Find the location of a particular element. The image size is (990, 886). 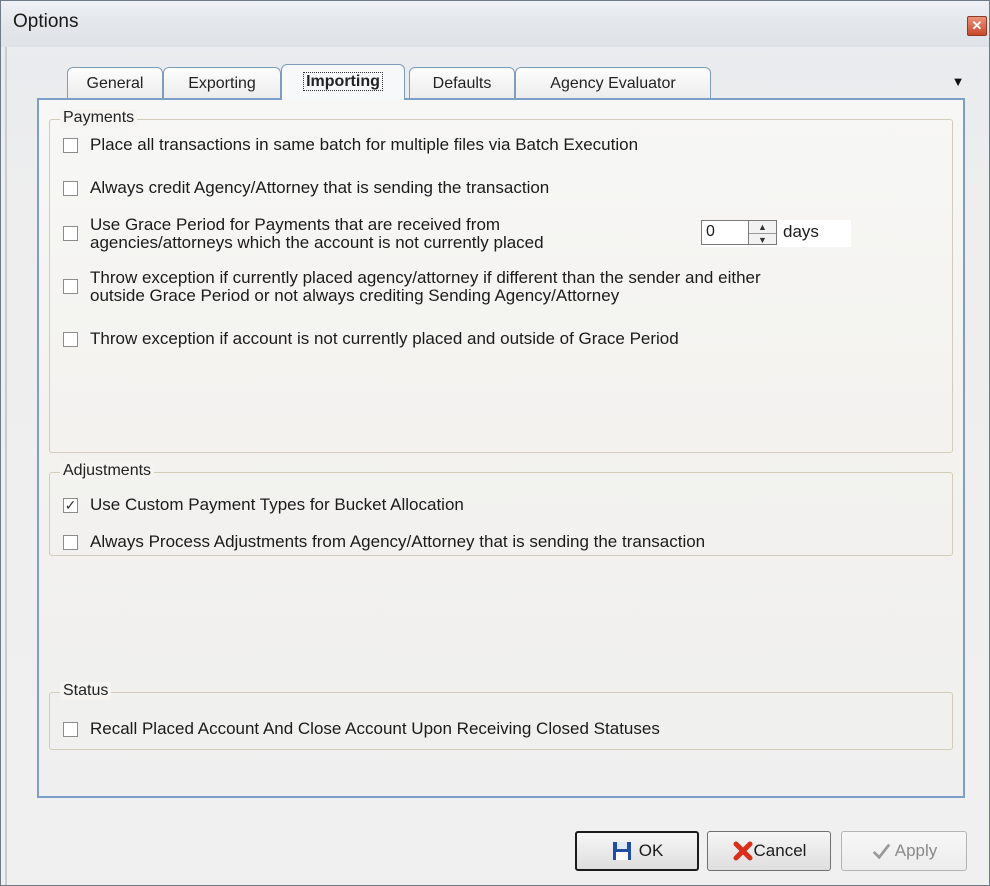

spin-down-icon: ▼ is located at coordinates (762, 240).